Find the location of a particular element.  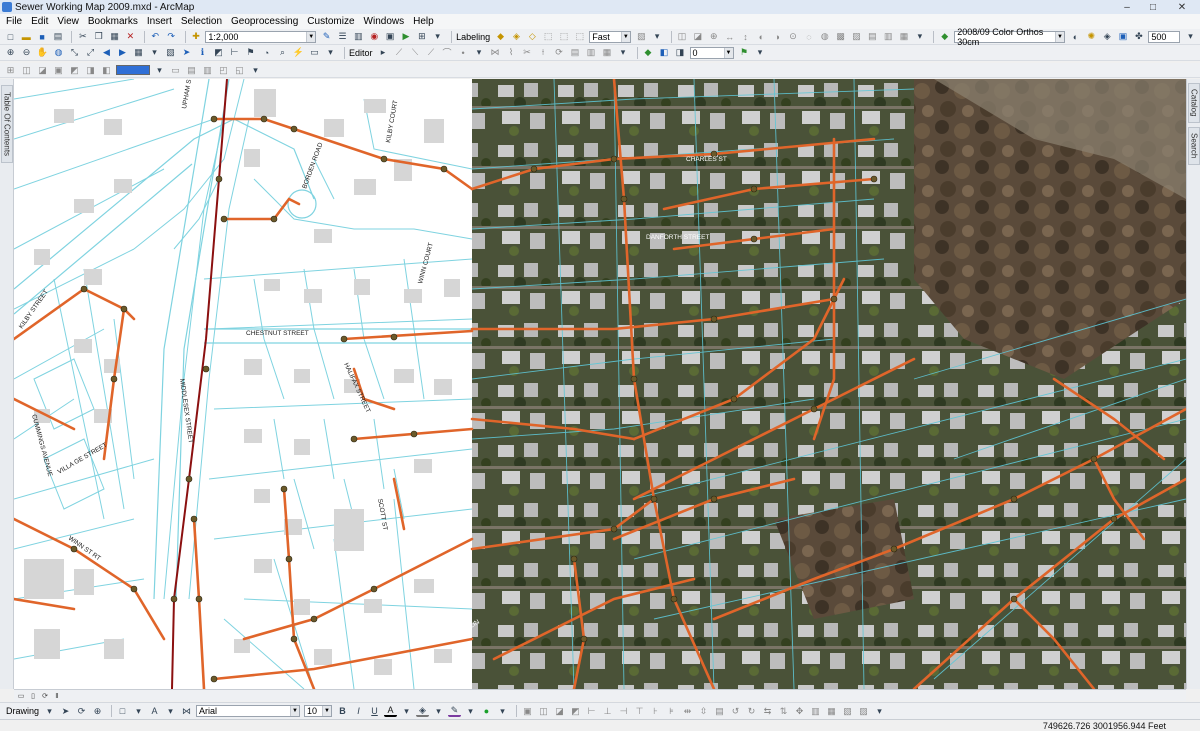

maximize-button: □ is located at coordinates (1153, 7).